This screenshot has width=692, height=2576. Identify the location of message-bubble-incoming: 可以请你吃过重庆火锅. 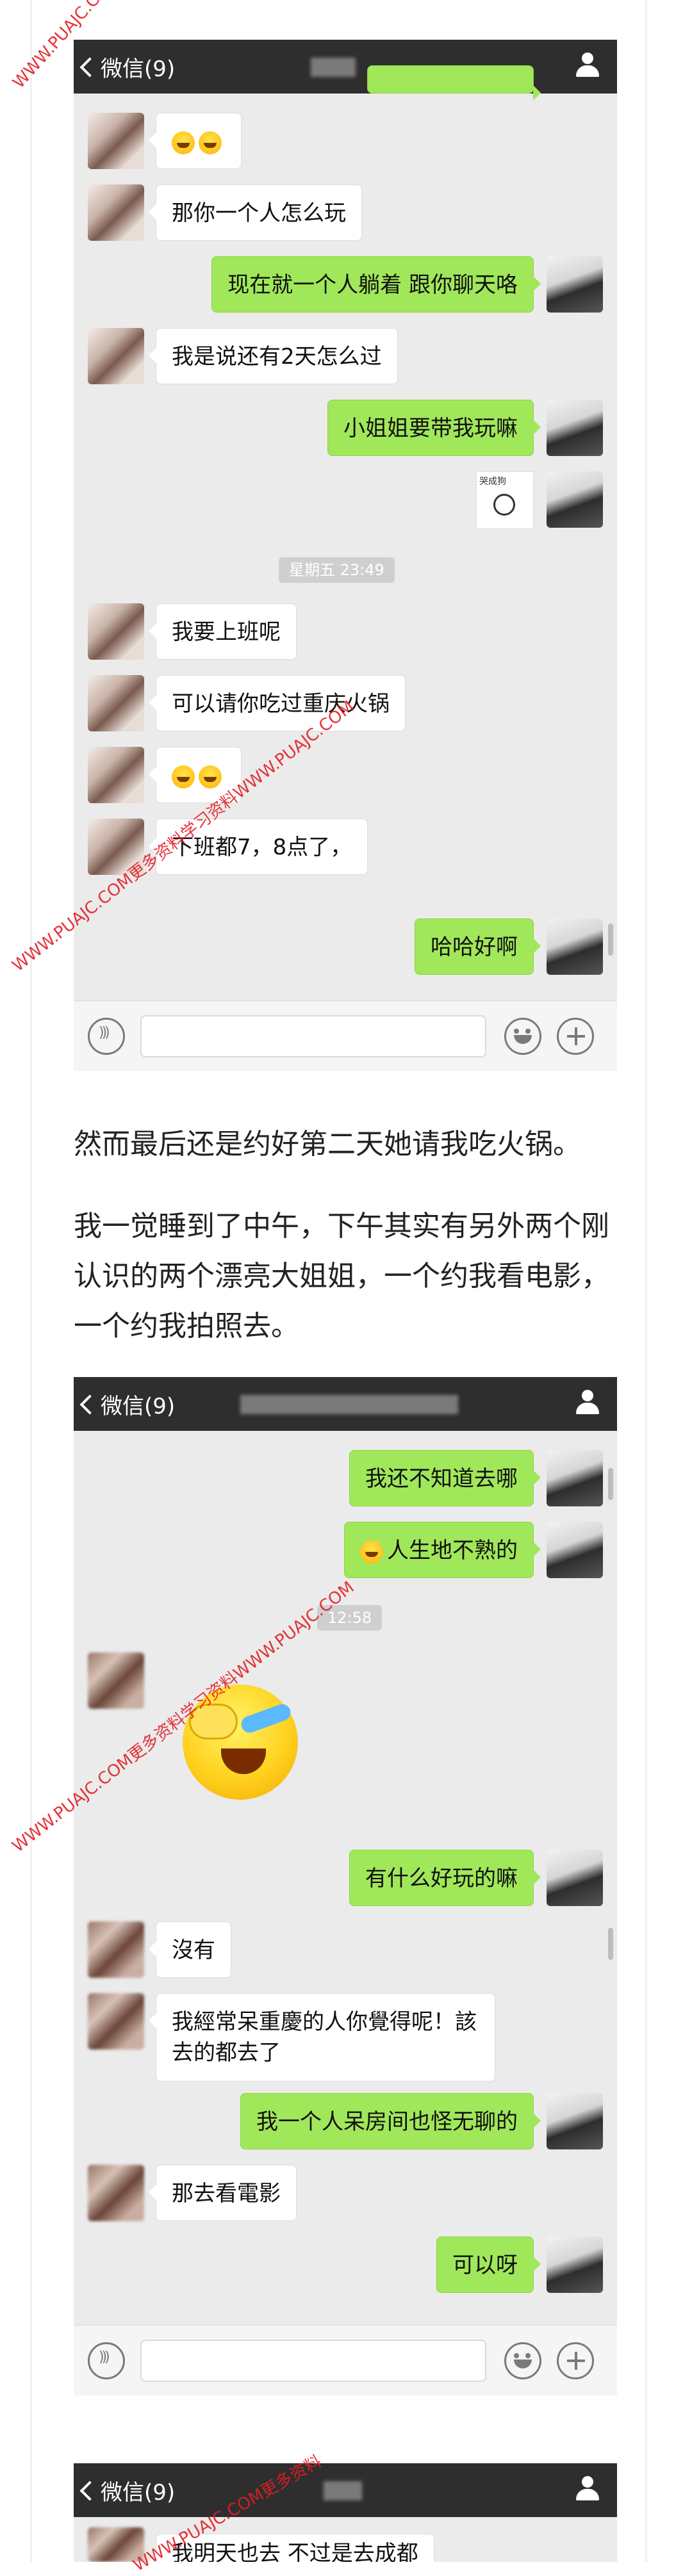
(277, 703).